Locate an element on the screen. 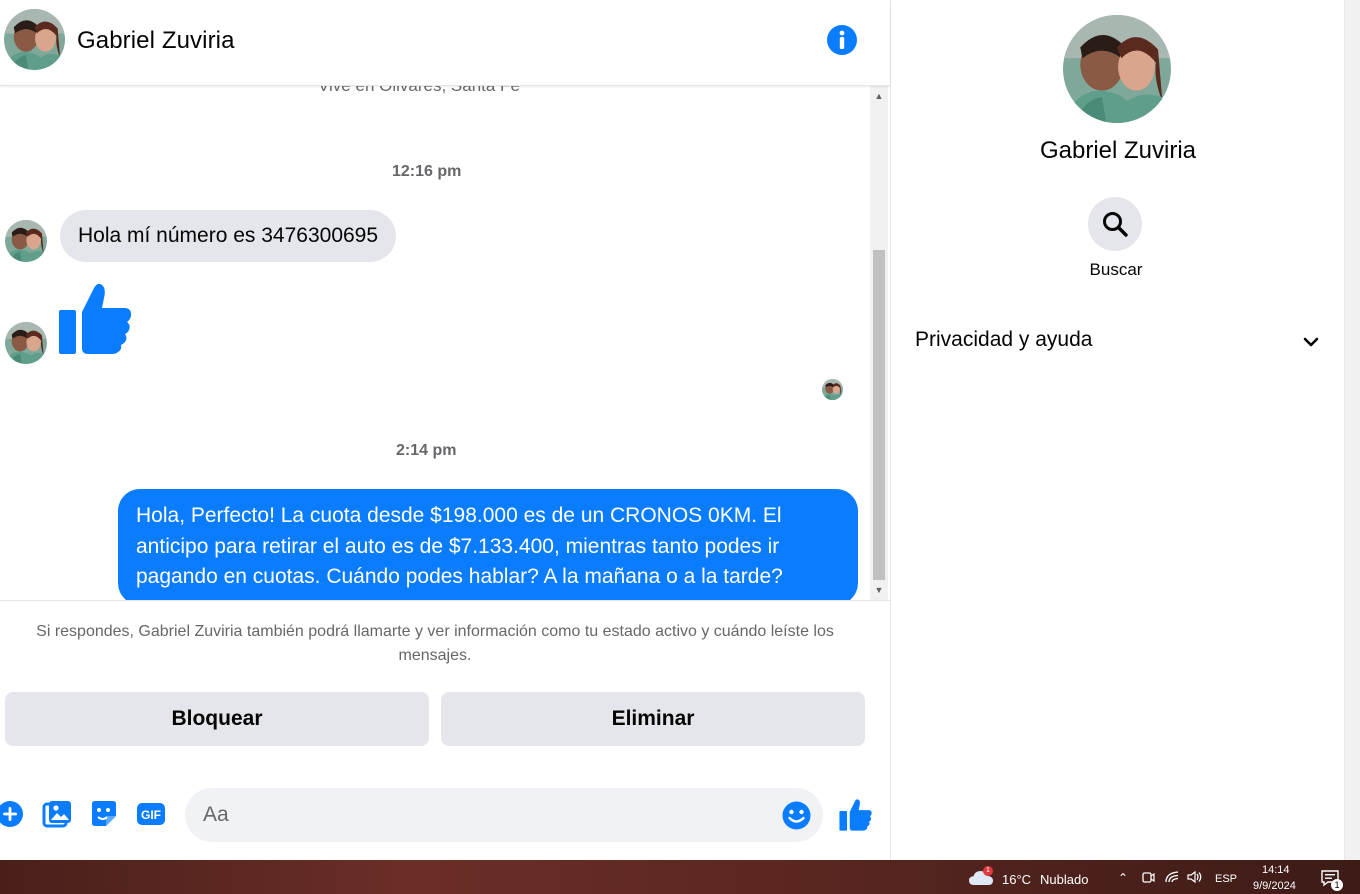 This screenshot has height=894, width=1360. clock-date: 9/9/2024 is located at coordinates (1274, 886).